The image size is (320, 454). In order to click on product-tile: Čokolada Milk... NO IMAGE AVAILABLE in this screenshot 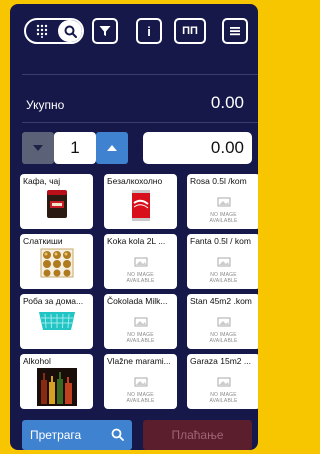, I will do `click(140, 321)`.